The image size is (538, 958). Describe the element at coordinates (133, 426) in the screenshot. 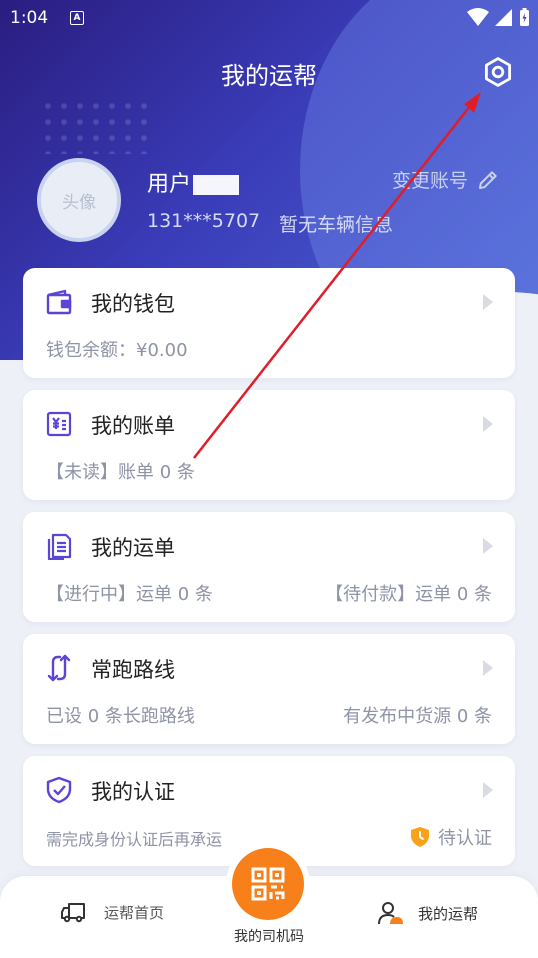

I see `bill-title: 我的账单` at that location.